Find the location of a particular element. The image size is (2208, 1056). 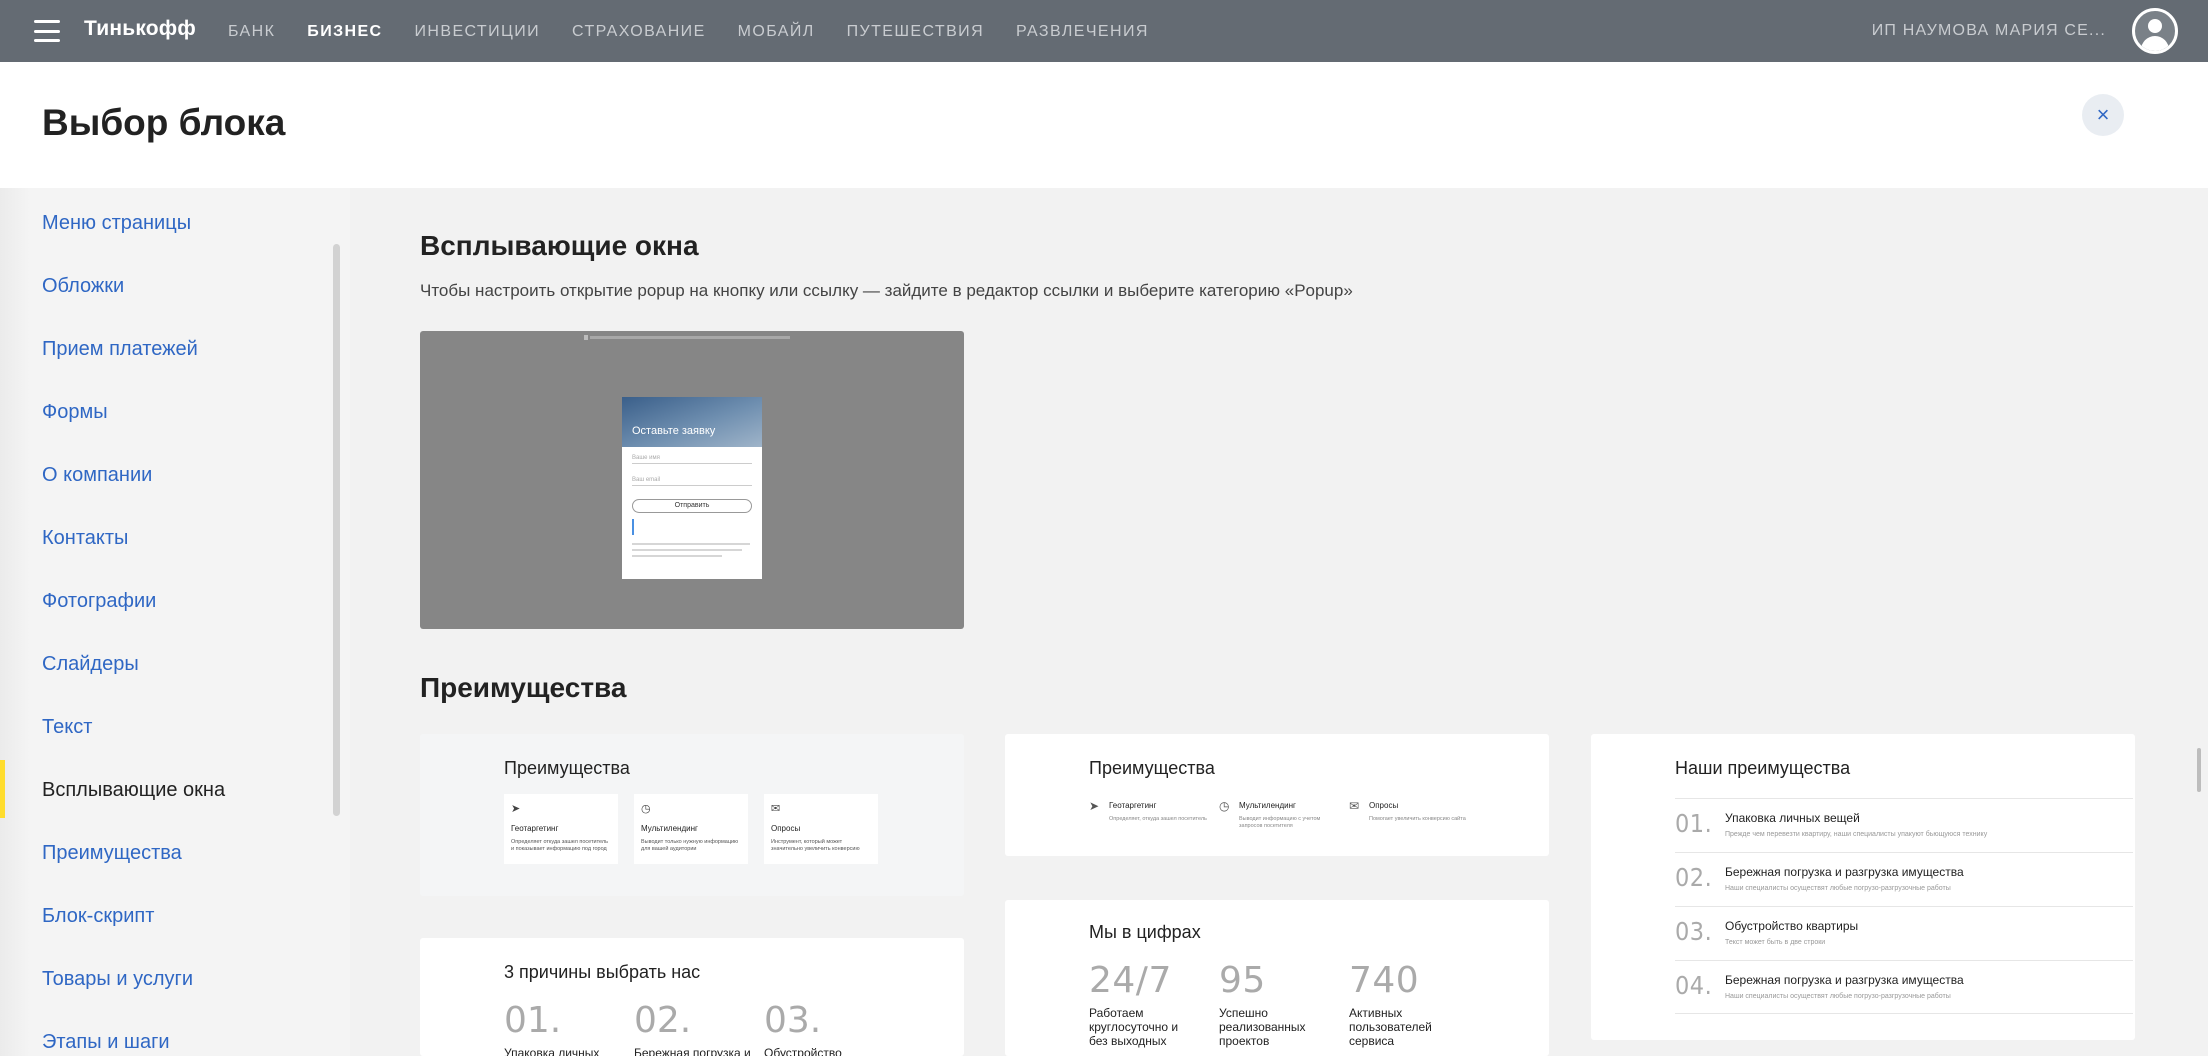

stat-caption: Активных пользователей сервиса is located at coordinates (1390, 1027).